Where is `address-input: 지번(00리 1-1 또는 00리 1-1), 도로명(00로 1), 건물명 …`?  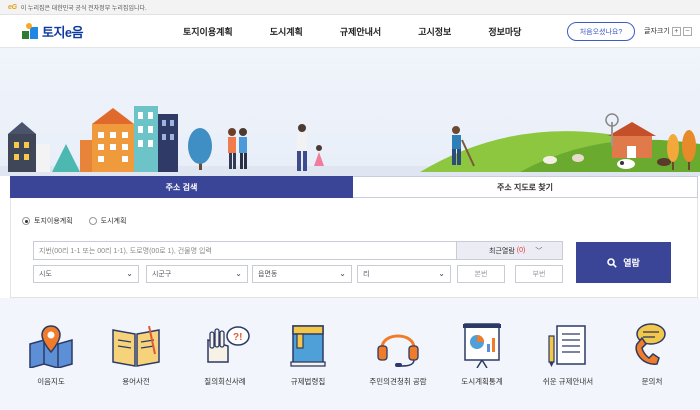
address-input: 지번(00리 1-1 또는 00리 1-1), 도로명(00로 1), 건물명 … is located at coordinates (245, 250).